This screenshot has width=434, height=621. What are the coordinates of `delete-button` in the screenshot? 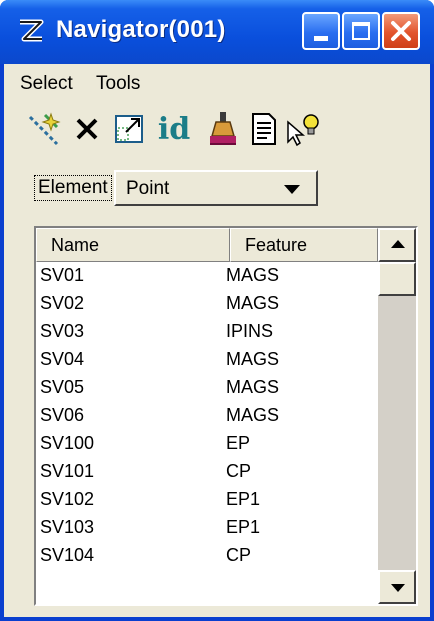 It's located at (87, 129).